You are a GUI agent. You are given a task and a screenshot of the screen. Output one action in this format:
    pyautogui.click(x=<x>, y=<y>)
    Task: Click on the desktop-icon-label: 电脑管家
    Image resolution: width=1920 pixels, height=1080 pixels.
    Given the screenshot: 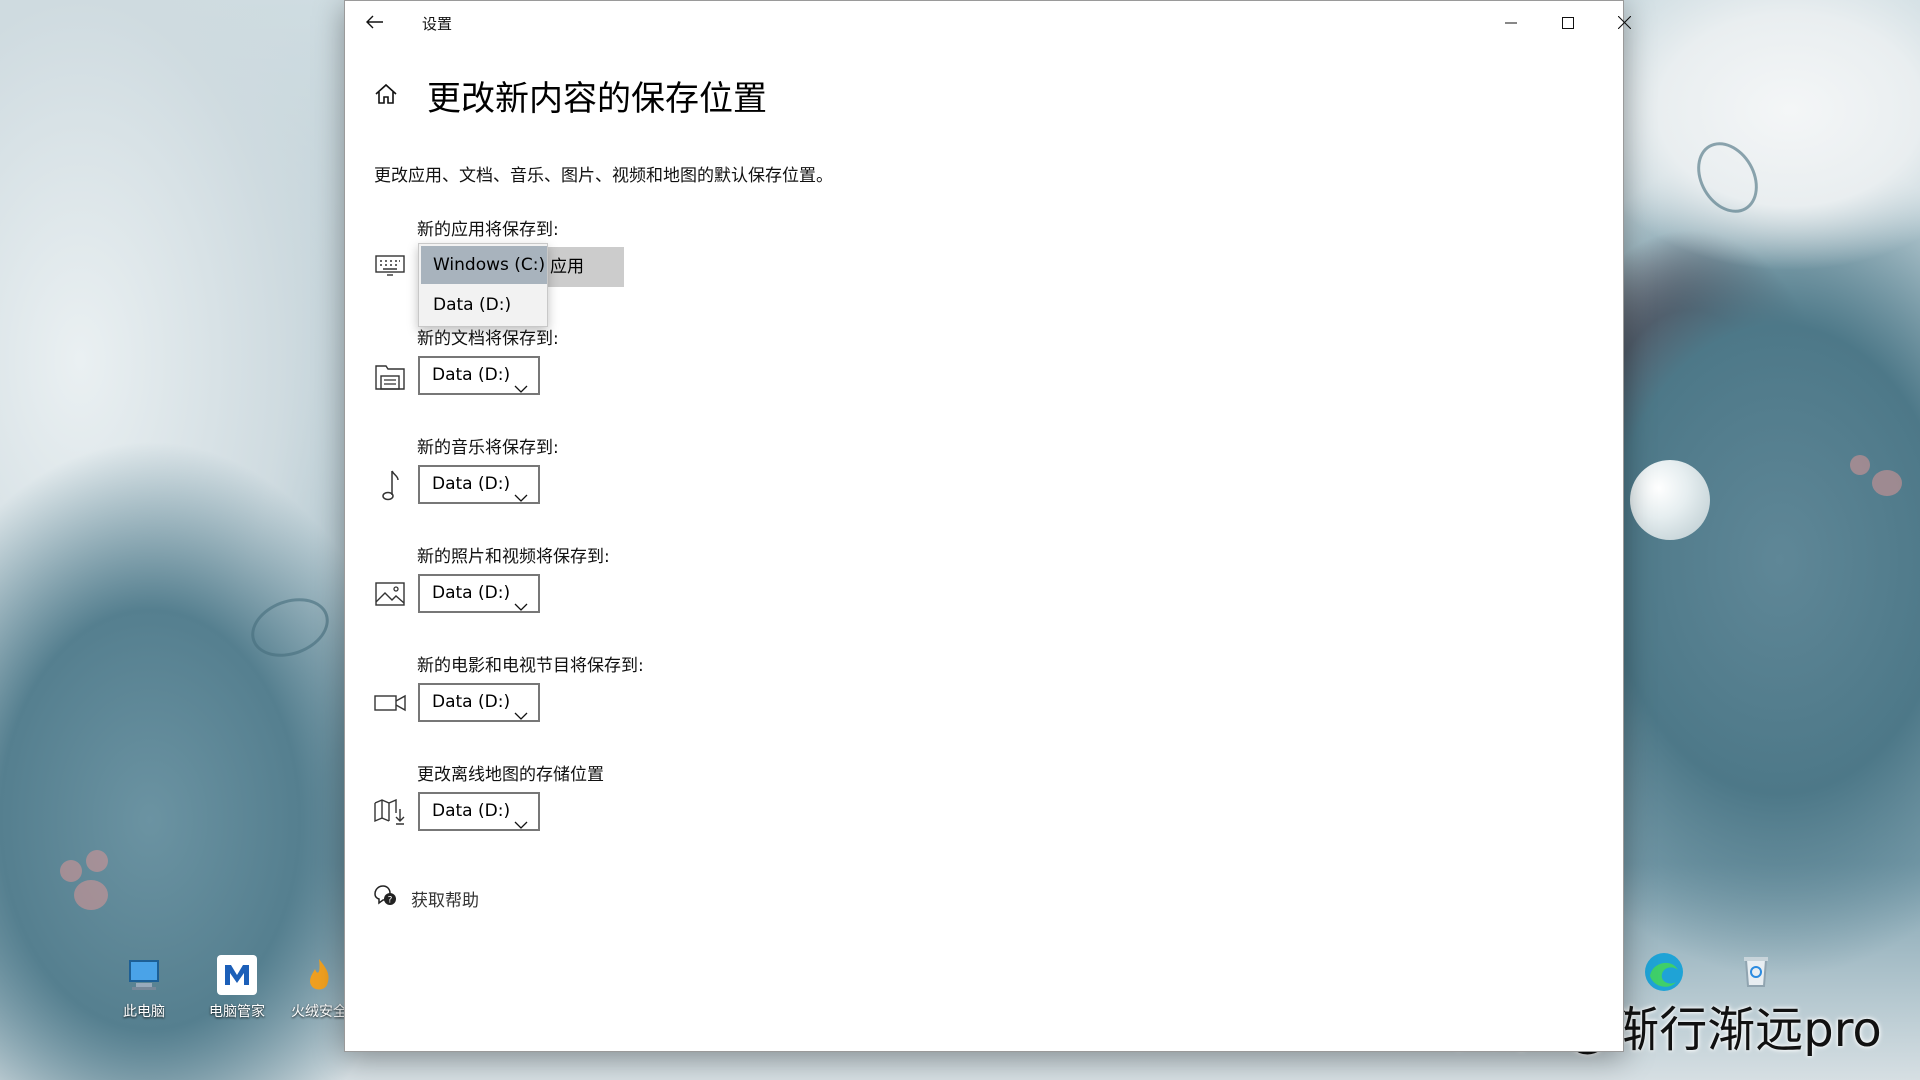 What is the action you would take?
    pyautogui.click(x=237, y=1012)
    